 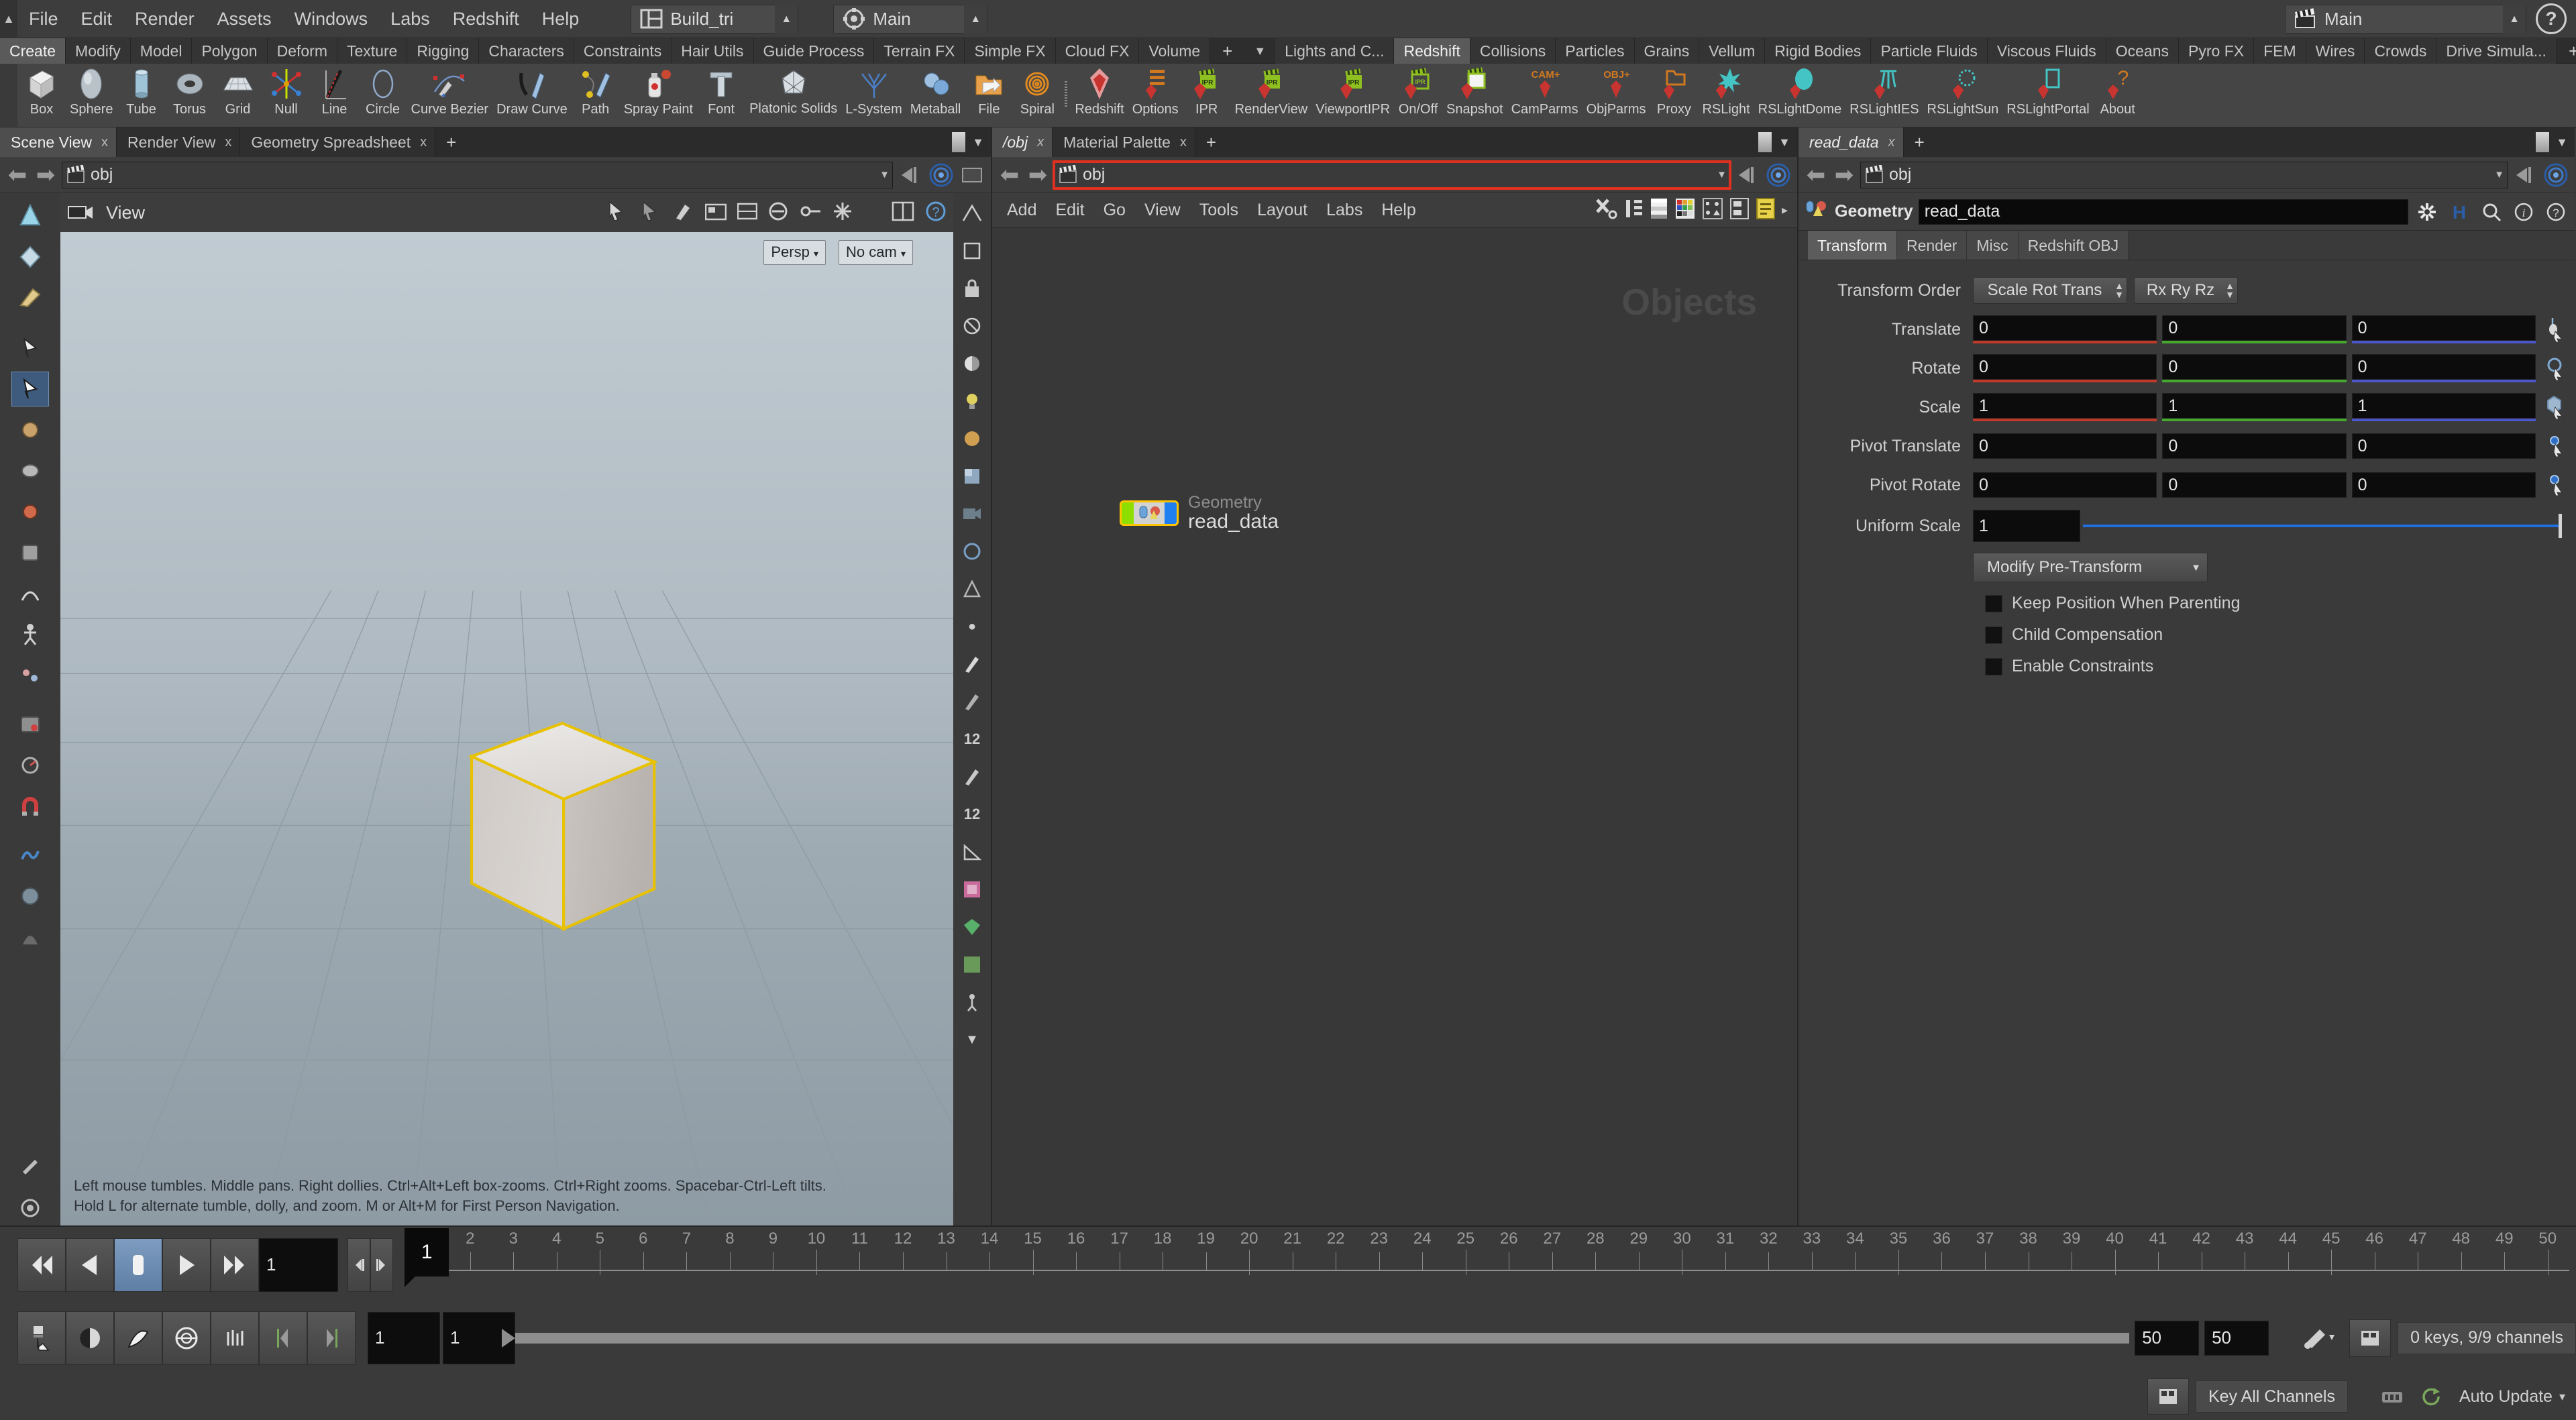 I want to click on desktop-spinner-icon: ▲▼, so click(x=786, y=29).